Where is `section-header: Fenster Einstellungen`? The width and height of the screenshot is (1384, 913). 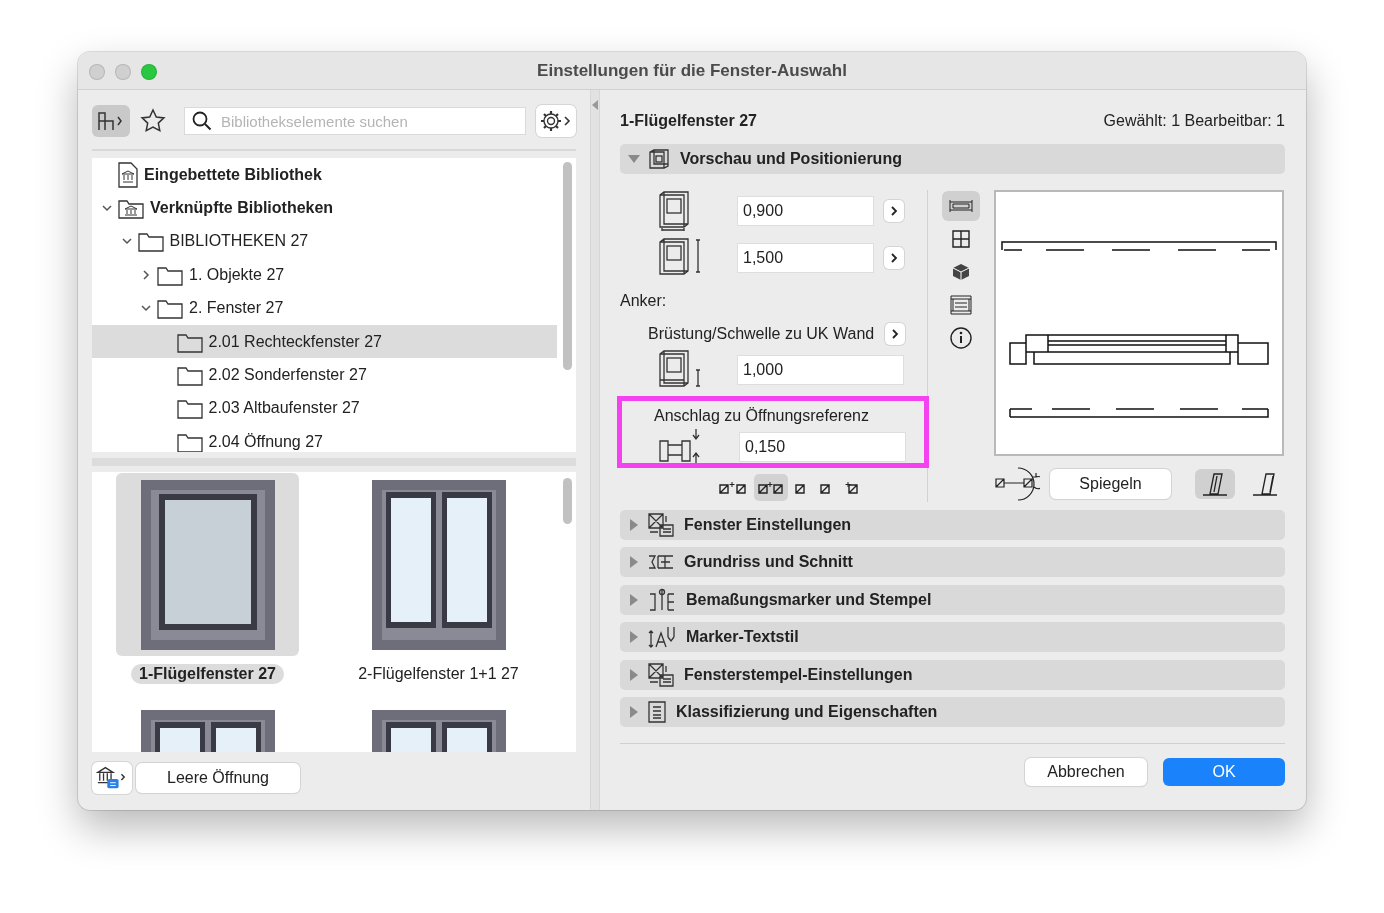 section-header: Fenster Einstellungen is located at coordinates (952, 524).